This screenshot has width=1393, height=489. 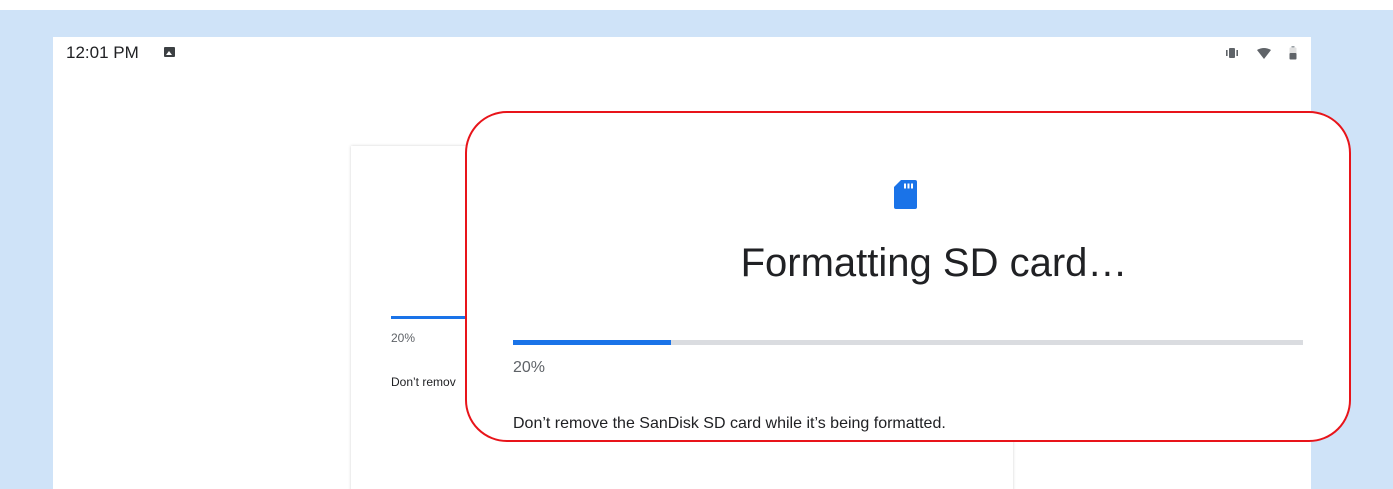 I want to click on progress-percent: 20%, so click(x=403, y=338).